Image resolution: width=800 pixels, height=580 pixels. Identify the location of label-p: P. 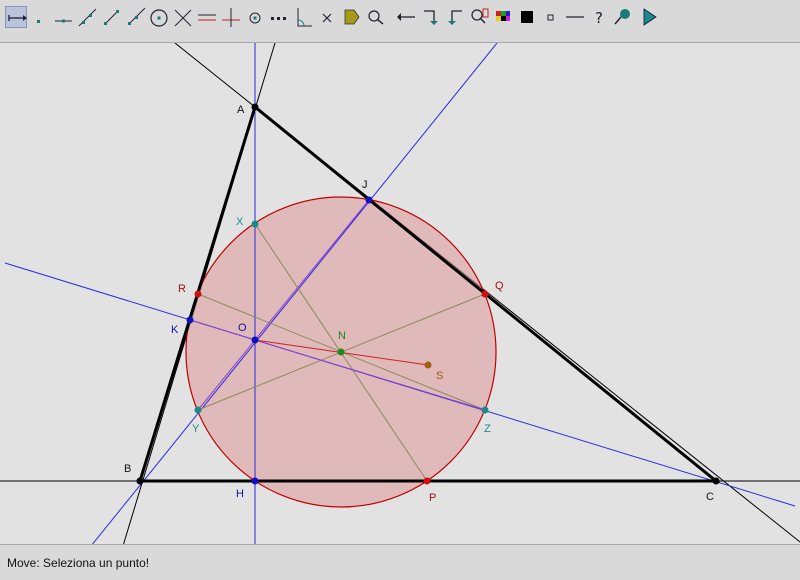
(432, 498).